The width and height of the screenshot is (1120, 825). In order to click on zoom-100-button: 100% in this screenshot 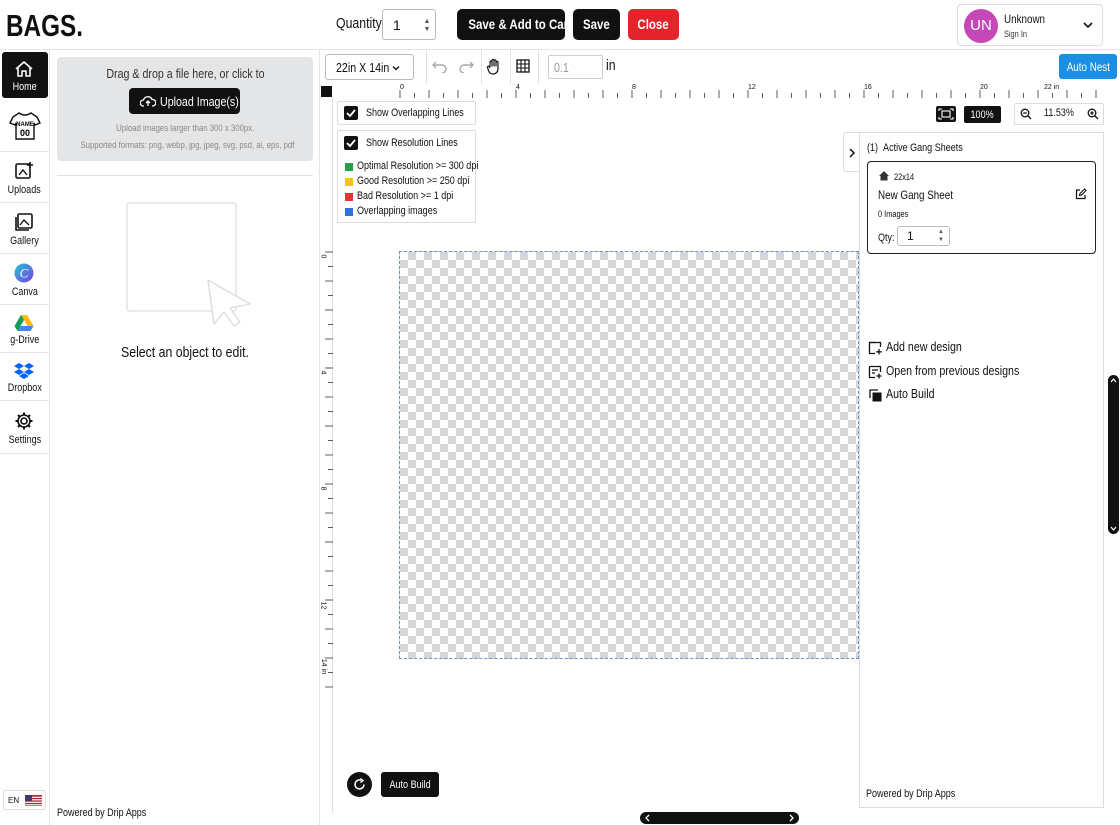, I will do `click(982, 114)`.